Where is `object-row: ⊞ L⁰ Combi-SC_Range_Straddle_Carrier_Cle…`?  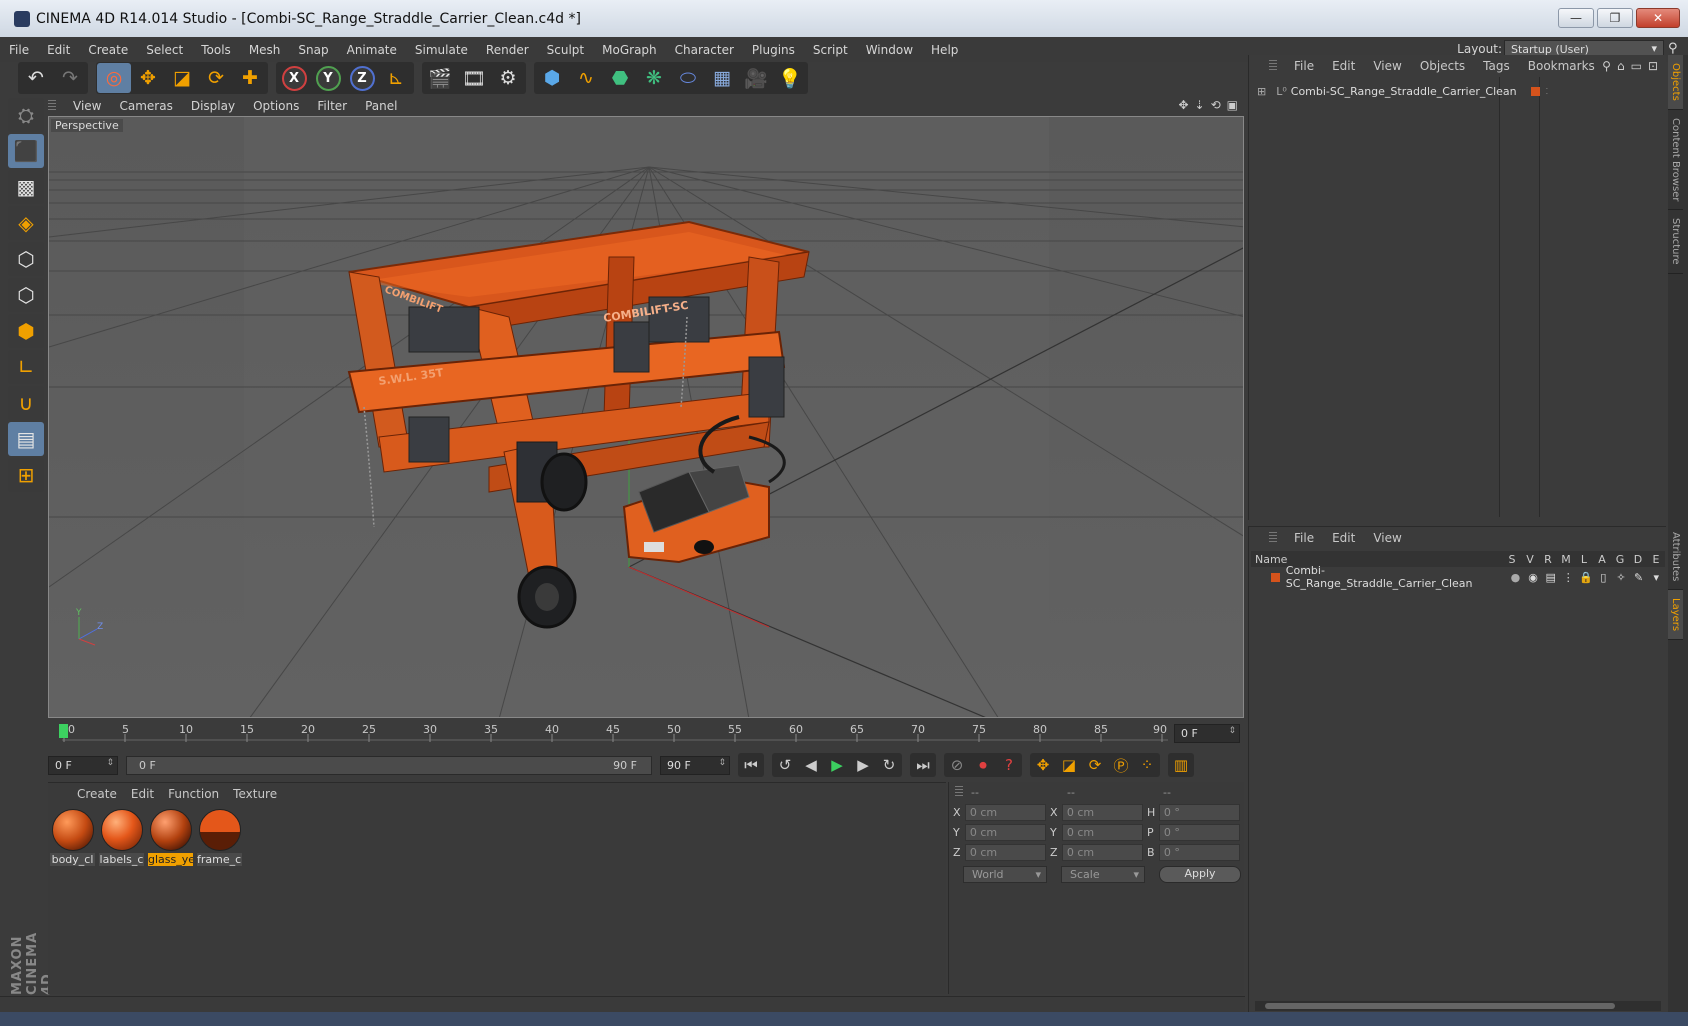
object-row: ⊞ L⁰ Combi-SC_Range_Straddle_Carrier_Cle… is located at coordinates (1457, 91).